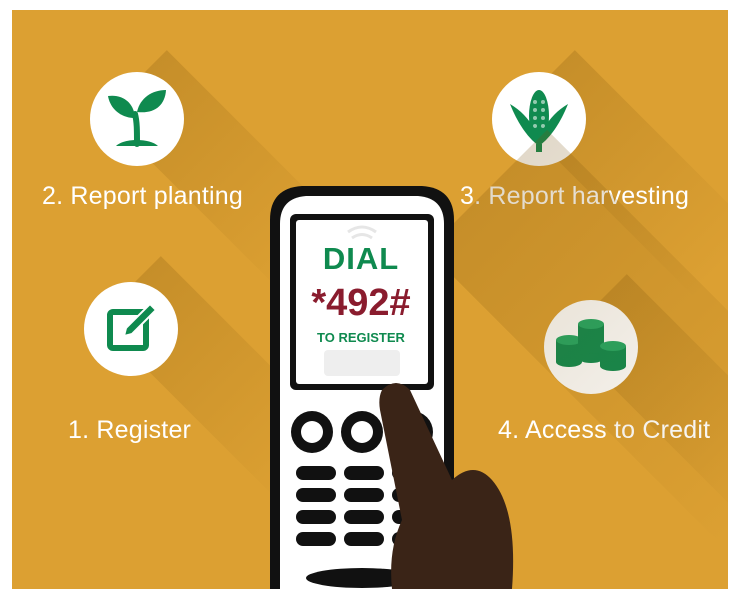  I want to click on dial-heading: DIAL, so click(361, 258).